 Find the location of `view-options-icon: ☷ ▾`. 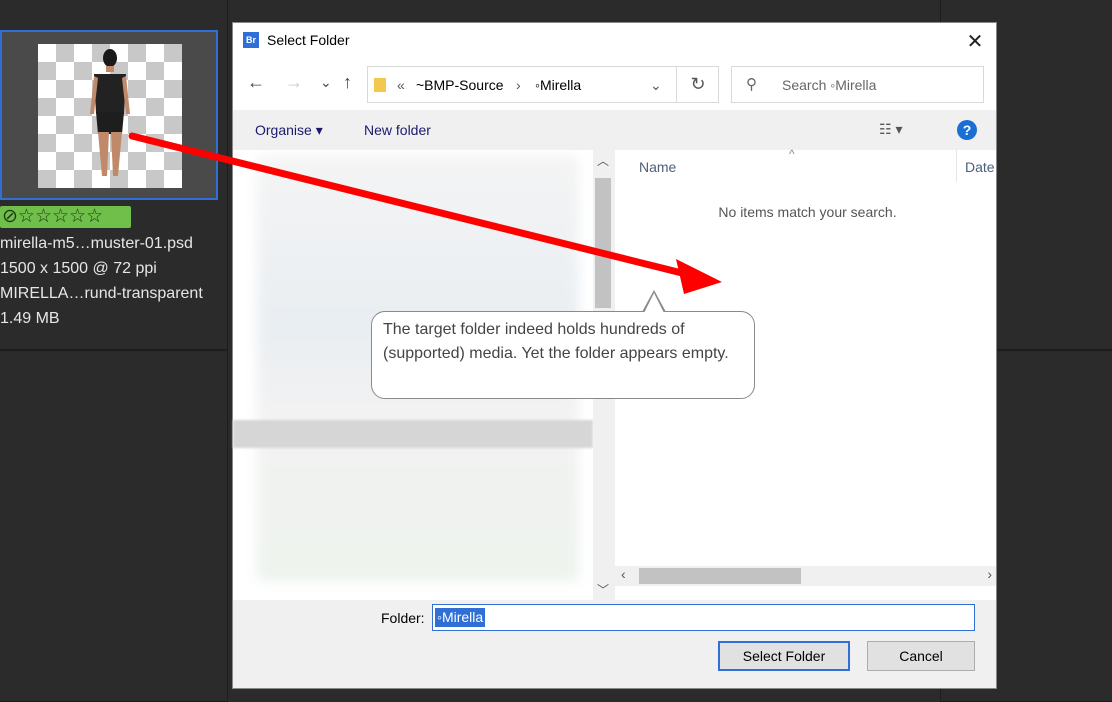

view-options-icon: ☷ ▾ is located at coordinates (890, 129).